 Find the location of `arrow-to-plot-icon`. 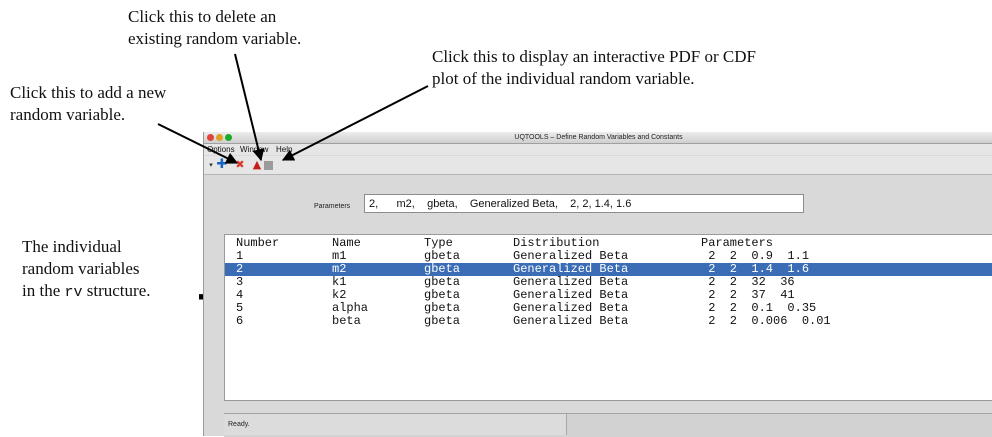

arrow-to-plot-icon is located at coordinates (355, 123).